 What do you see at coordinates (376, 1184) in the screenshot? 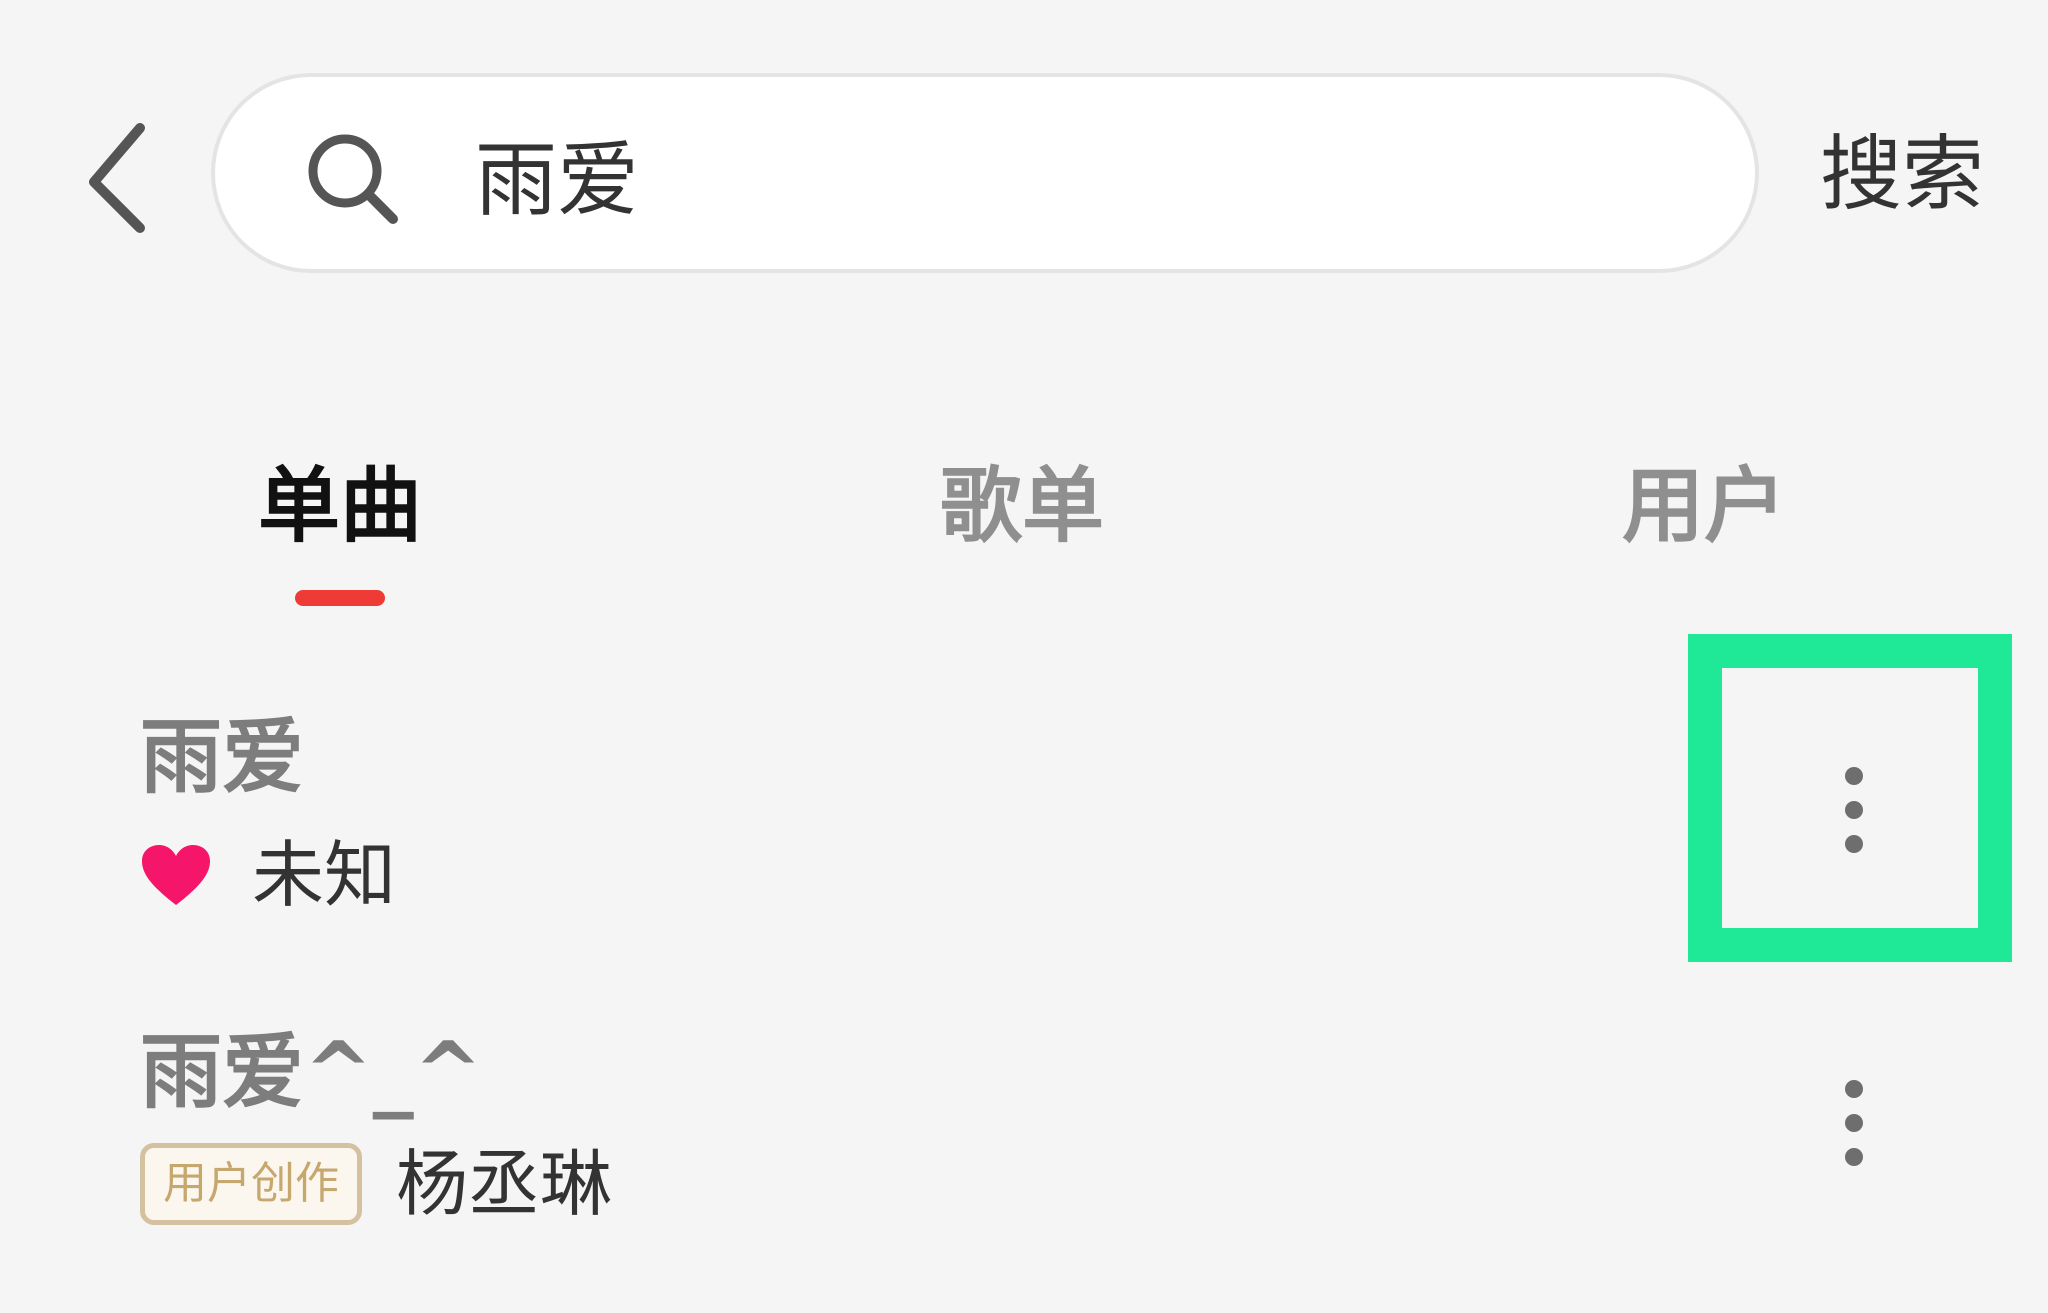
I see `song-subtitle: 用户创作 杨丞琳` at bounding box center [376, 1184].